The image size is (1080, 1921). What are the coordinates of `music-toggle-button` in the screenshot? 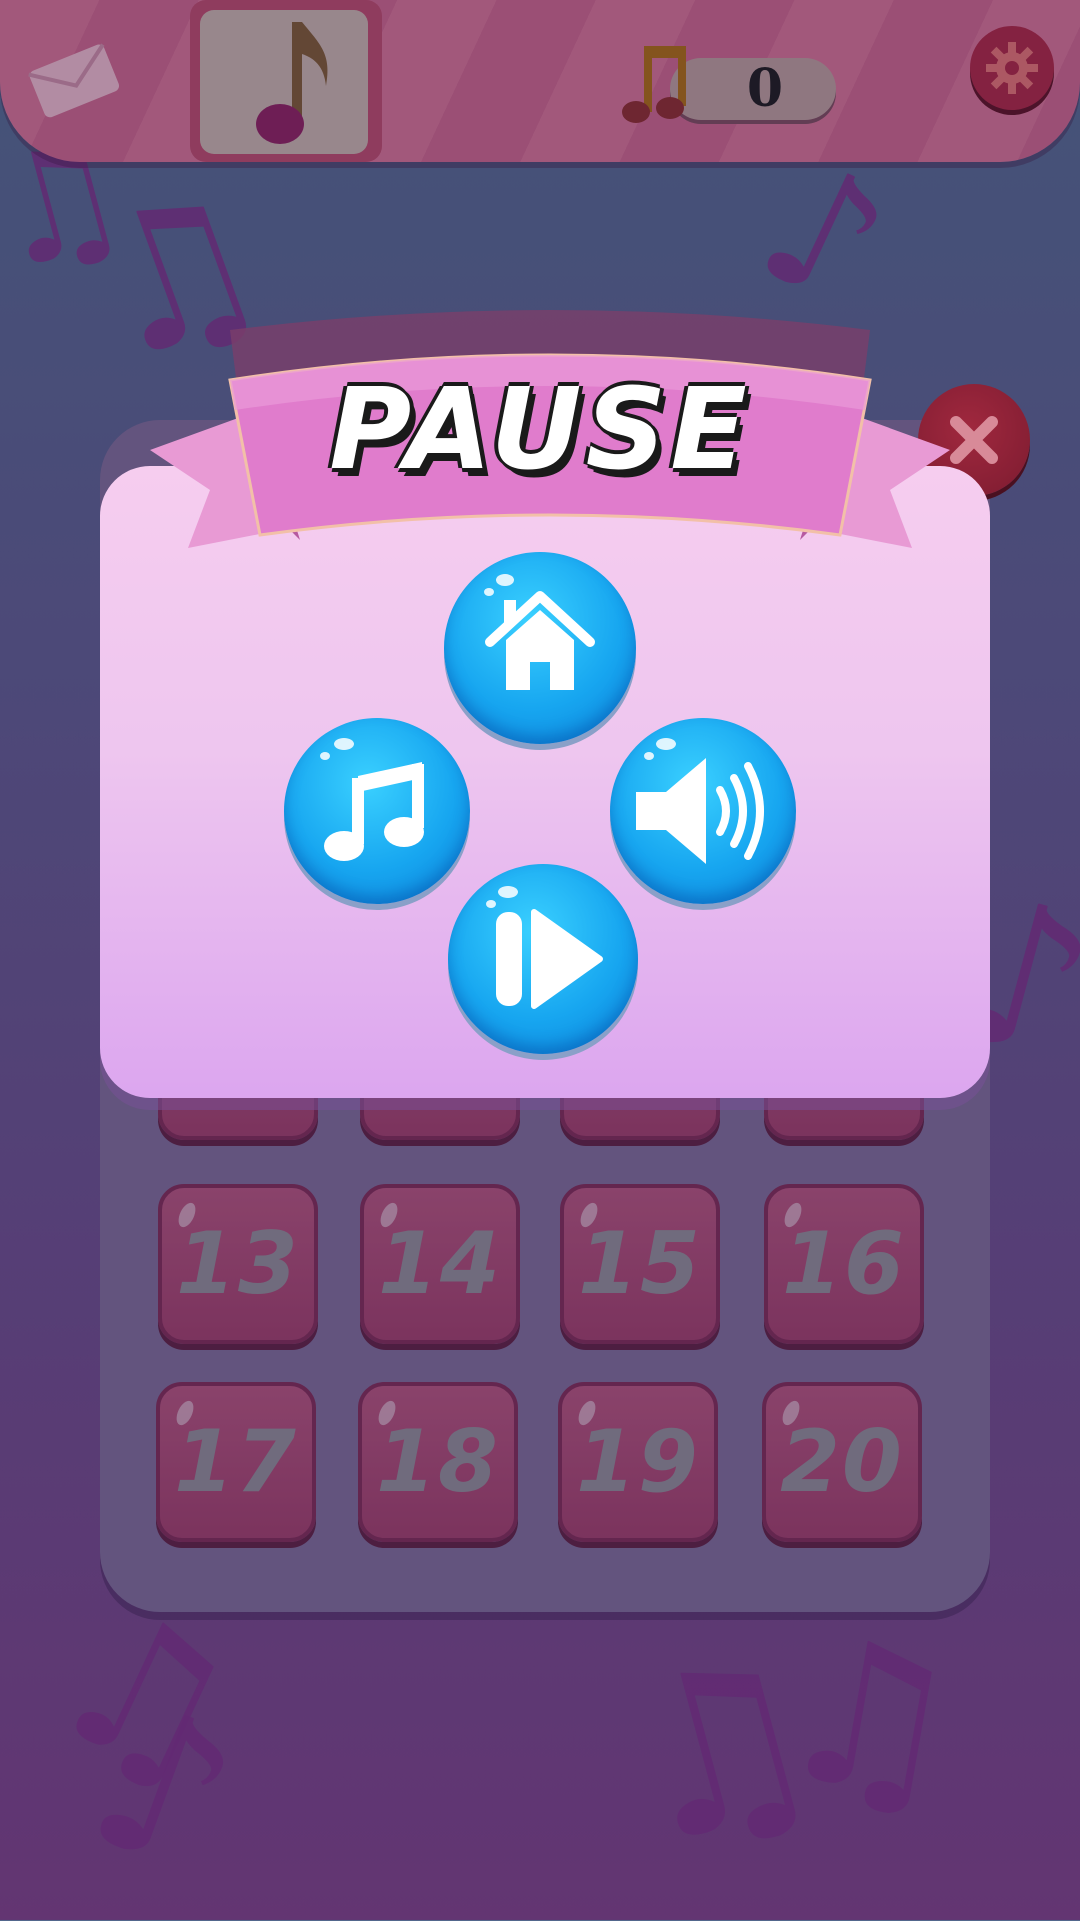 It's located at (377, 811).